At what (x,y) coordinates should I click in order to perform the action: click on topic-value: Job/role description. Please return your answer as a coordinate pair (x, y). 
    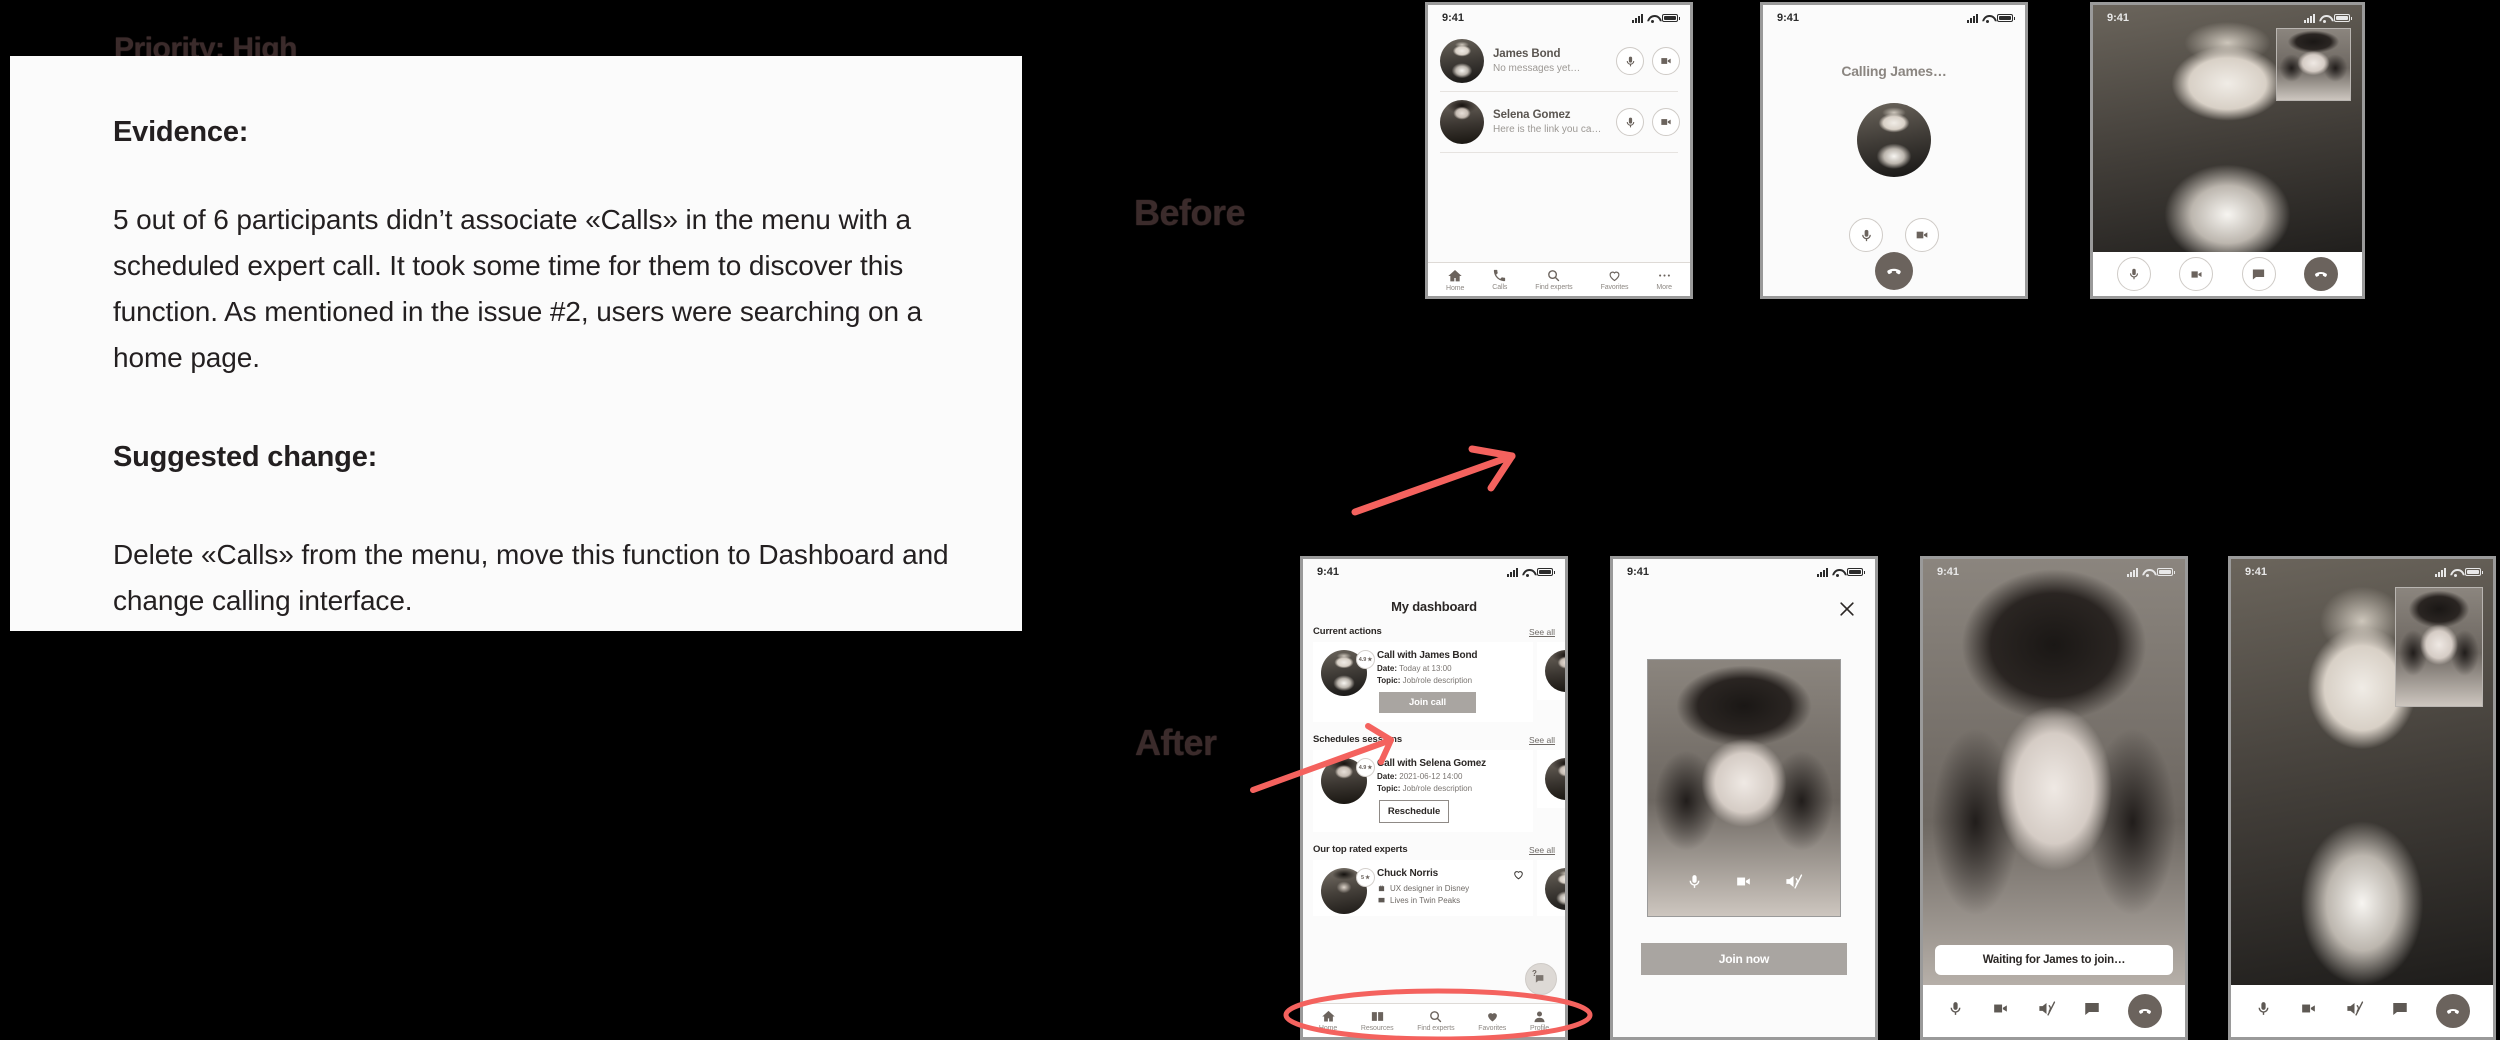
    Looking at the image, I should click on (1437, 680).